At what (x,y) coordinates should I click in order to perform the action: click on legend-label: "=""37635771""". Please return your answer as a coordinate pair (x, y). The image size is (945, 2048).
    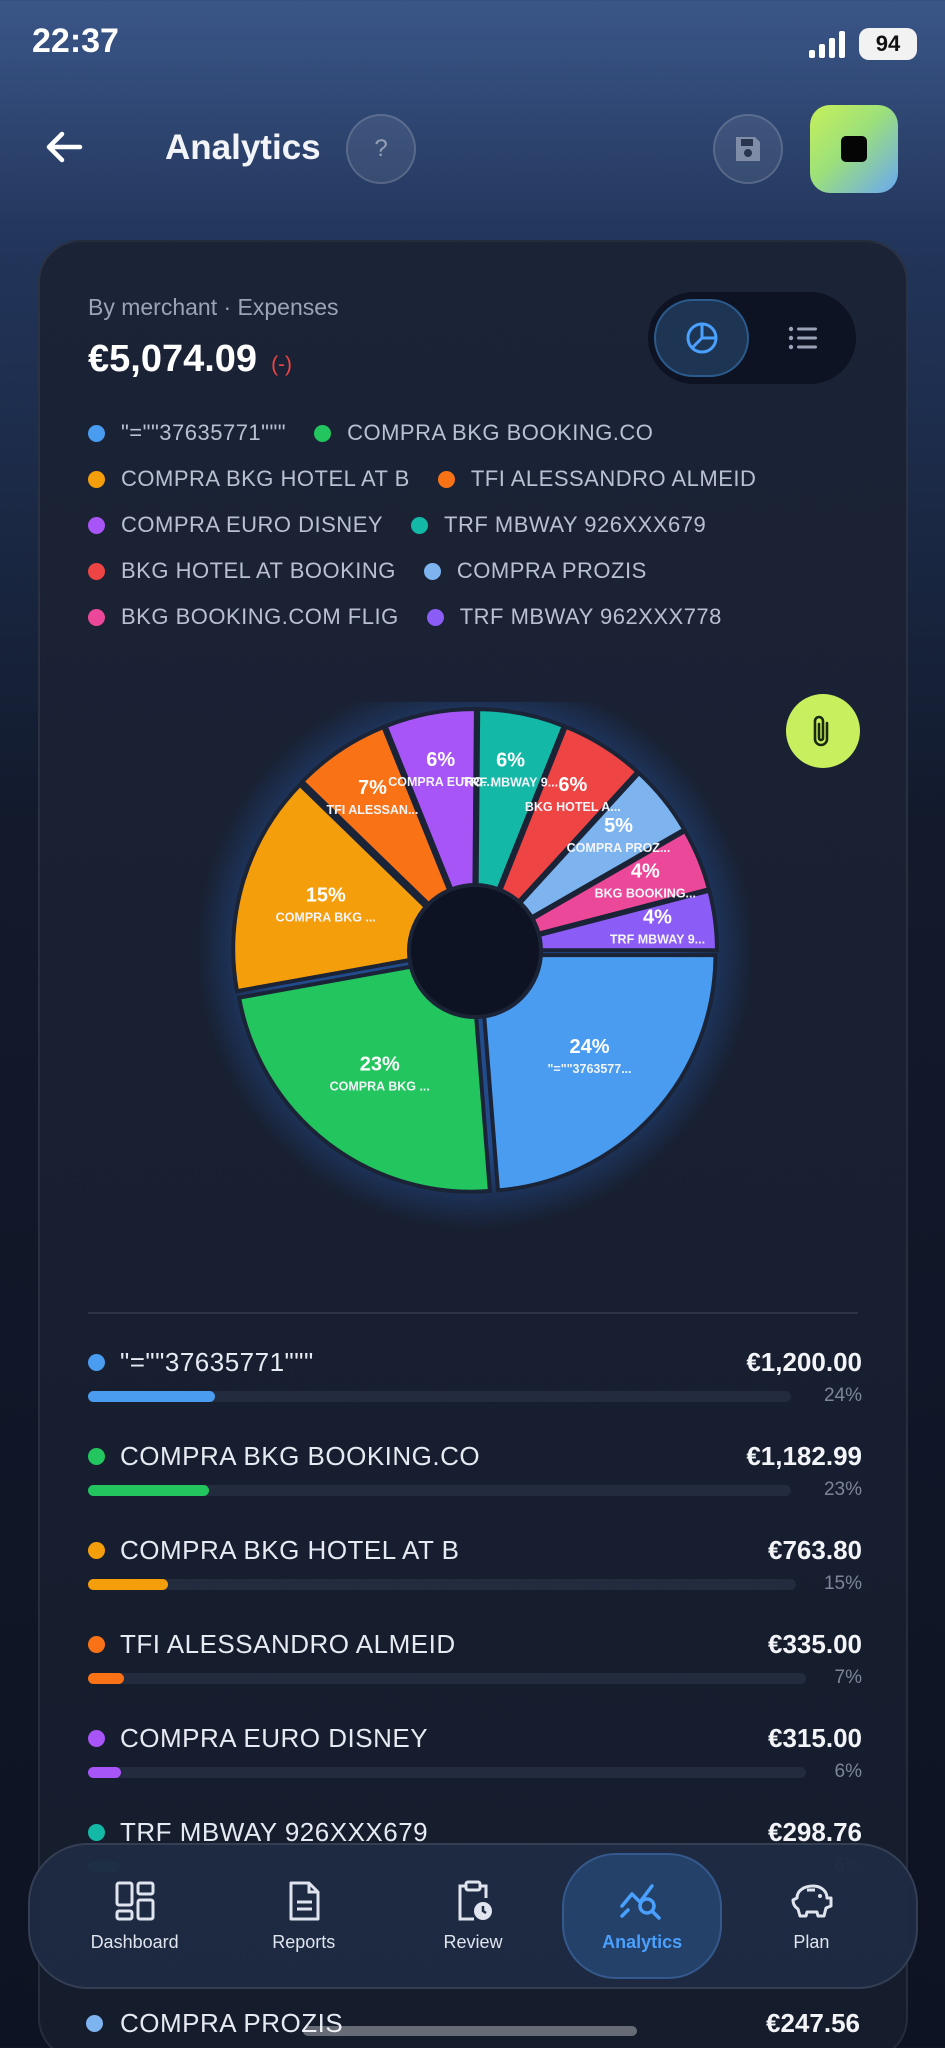
    Looking at the image, I should click on (204, 432).